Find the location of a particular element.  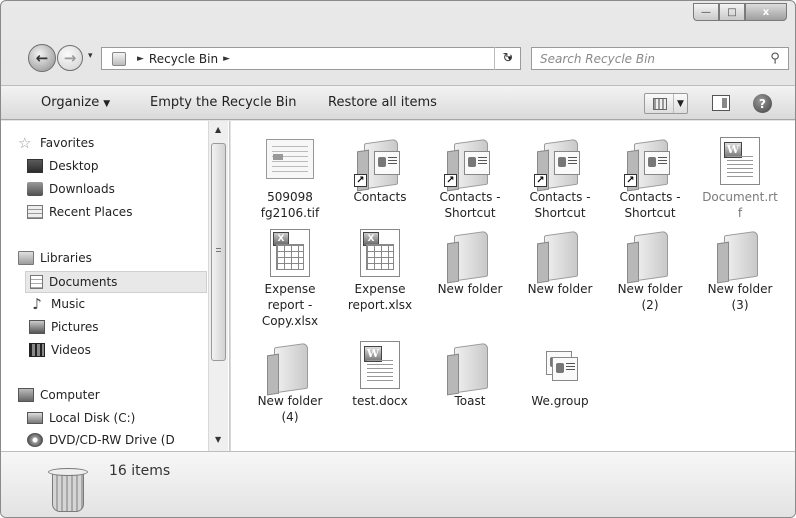

file-item: New folder (2) is located at coordinates (650, 269).